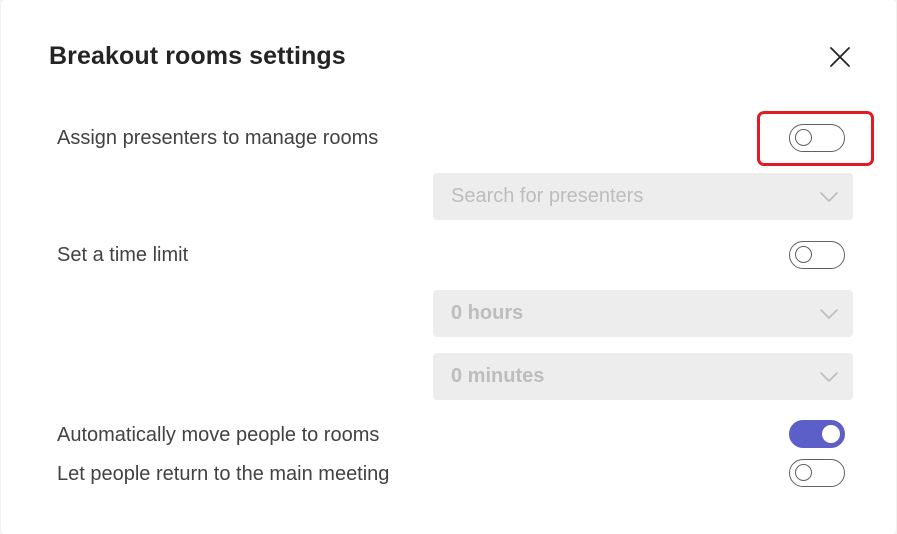 The height and width of the screenshot is (534, 897). Describe the element at coordinates (123, 255) in the screenshot. I see `time-limit-label: Set a time limit` at that location.